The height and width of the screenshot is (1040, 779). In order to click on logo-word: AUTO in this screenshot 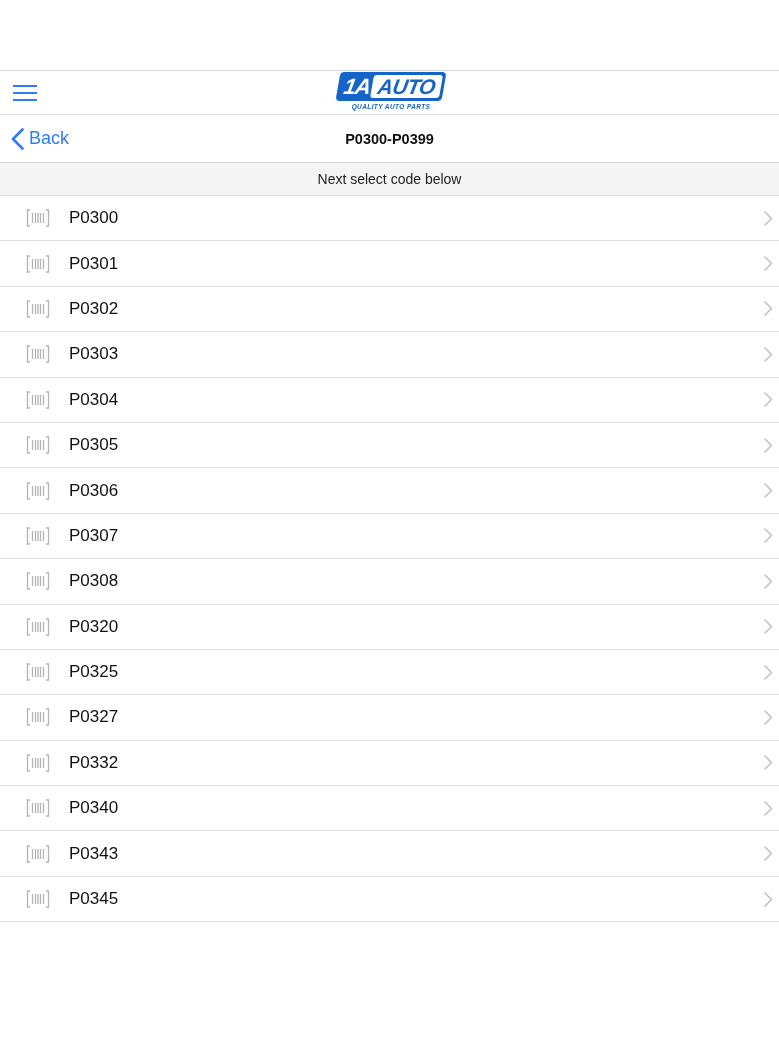, I will do `click(406, 86)`.